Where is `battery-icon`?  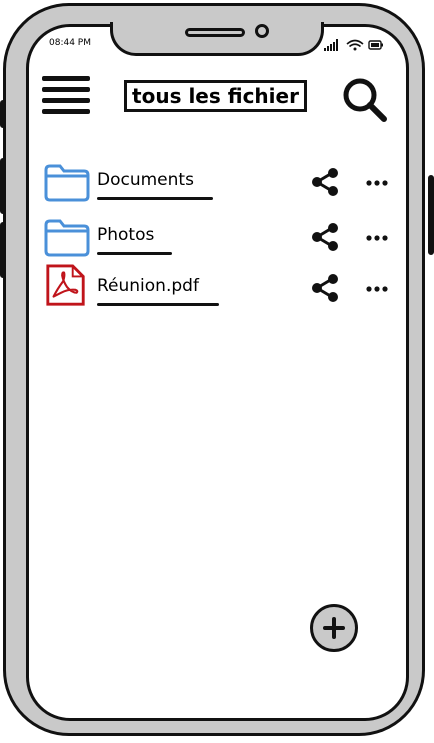
battery-icon is located at coordinates (375, 45).